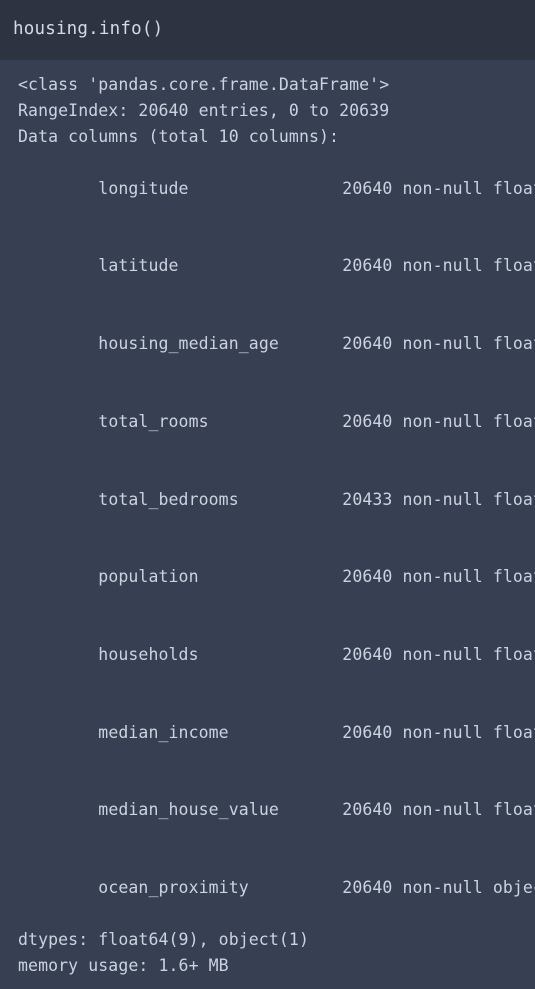 The image size is (535, 989). What do you see at coordinates (168, 499) in the screenshot?
I see `column-name: total_bedrooms` at bounding box center [168, 499].